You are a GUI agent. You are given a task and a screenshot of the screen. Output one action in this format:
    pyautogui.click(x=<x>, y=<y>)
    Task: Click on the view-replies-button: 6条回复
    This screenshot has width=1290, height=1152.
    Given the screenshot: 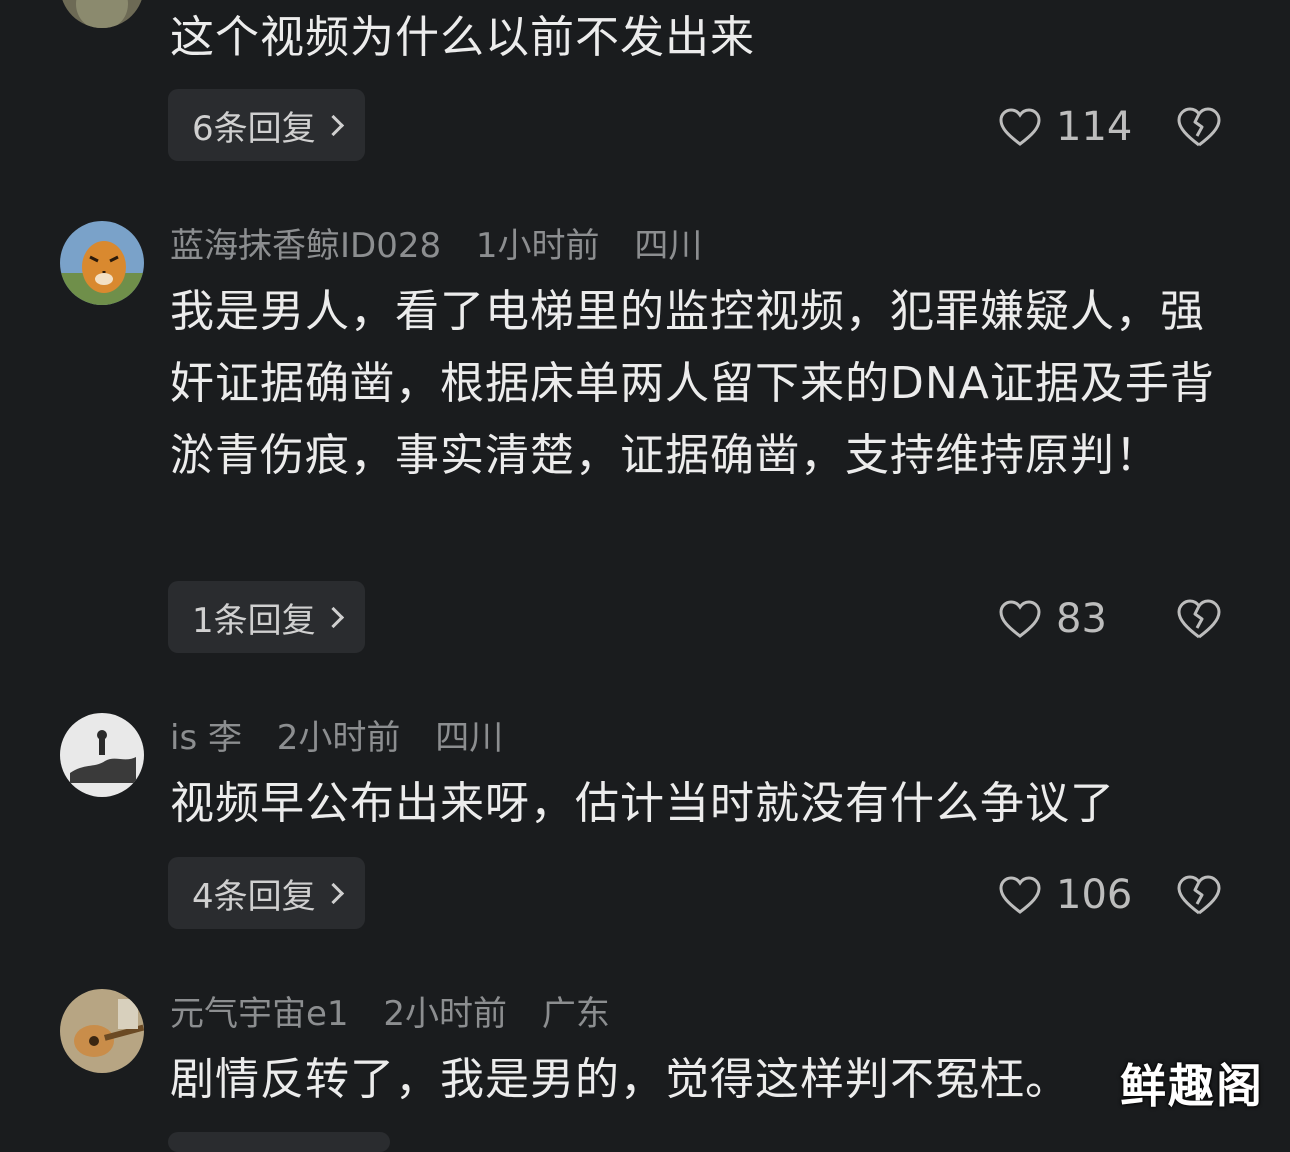 What is the action you would take?
    pyautogui.click(x=266, y=125)
    